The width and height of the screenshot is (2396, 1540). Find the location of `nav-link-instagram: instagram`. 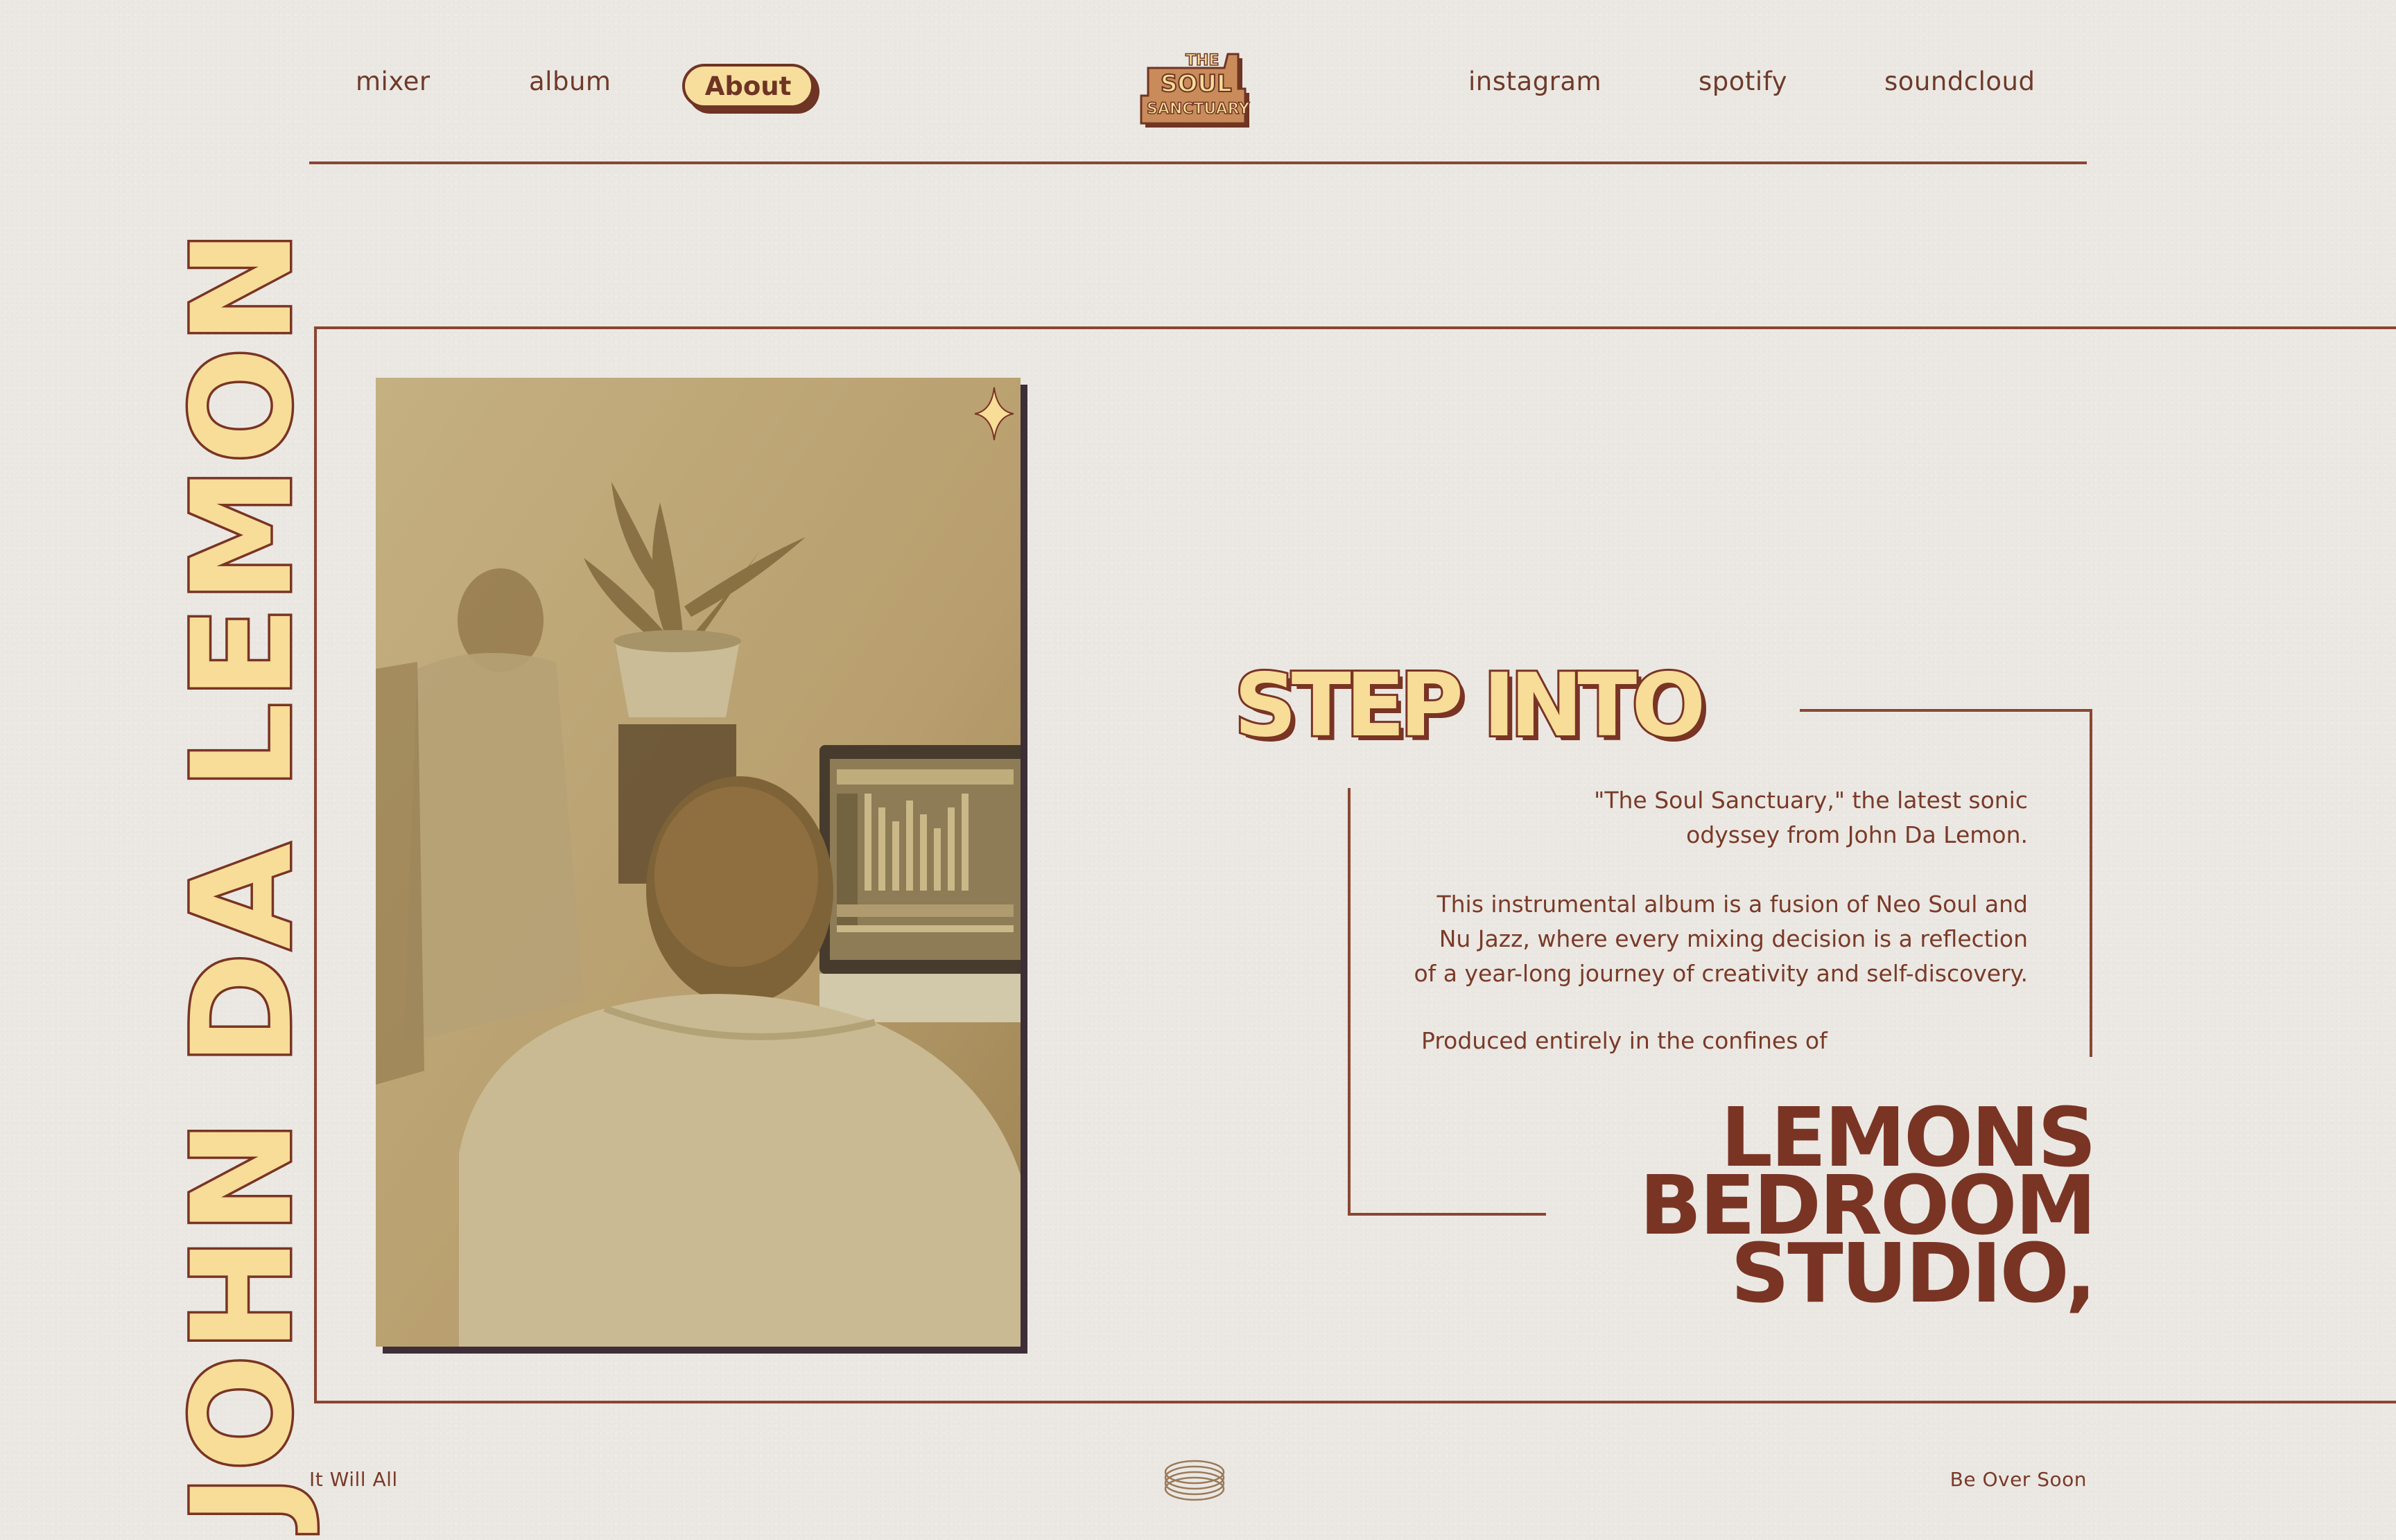

nav-link-instagram: instagram is located at coordinates (1535, 81).